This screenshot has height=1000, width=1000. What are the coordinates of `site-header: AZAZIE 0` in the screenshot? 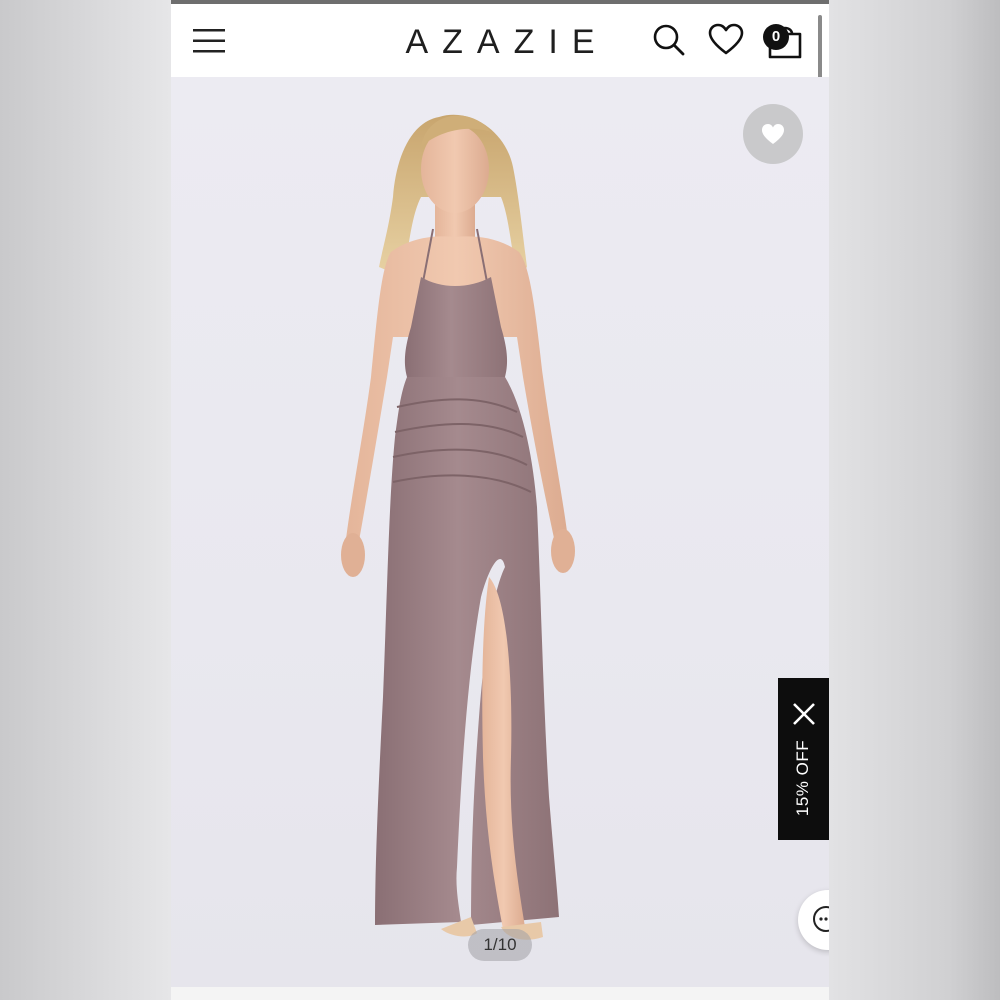 It's located at (500, 40).